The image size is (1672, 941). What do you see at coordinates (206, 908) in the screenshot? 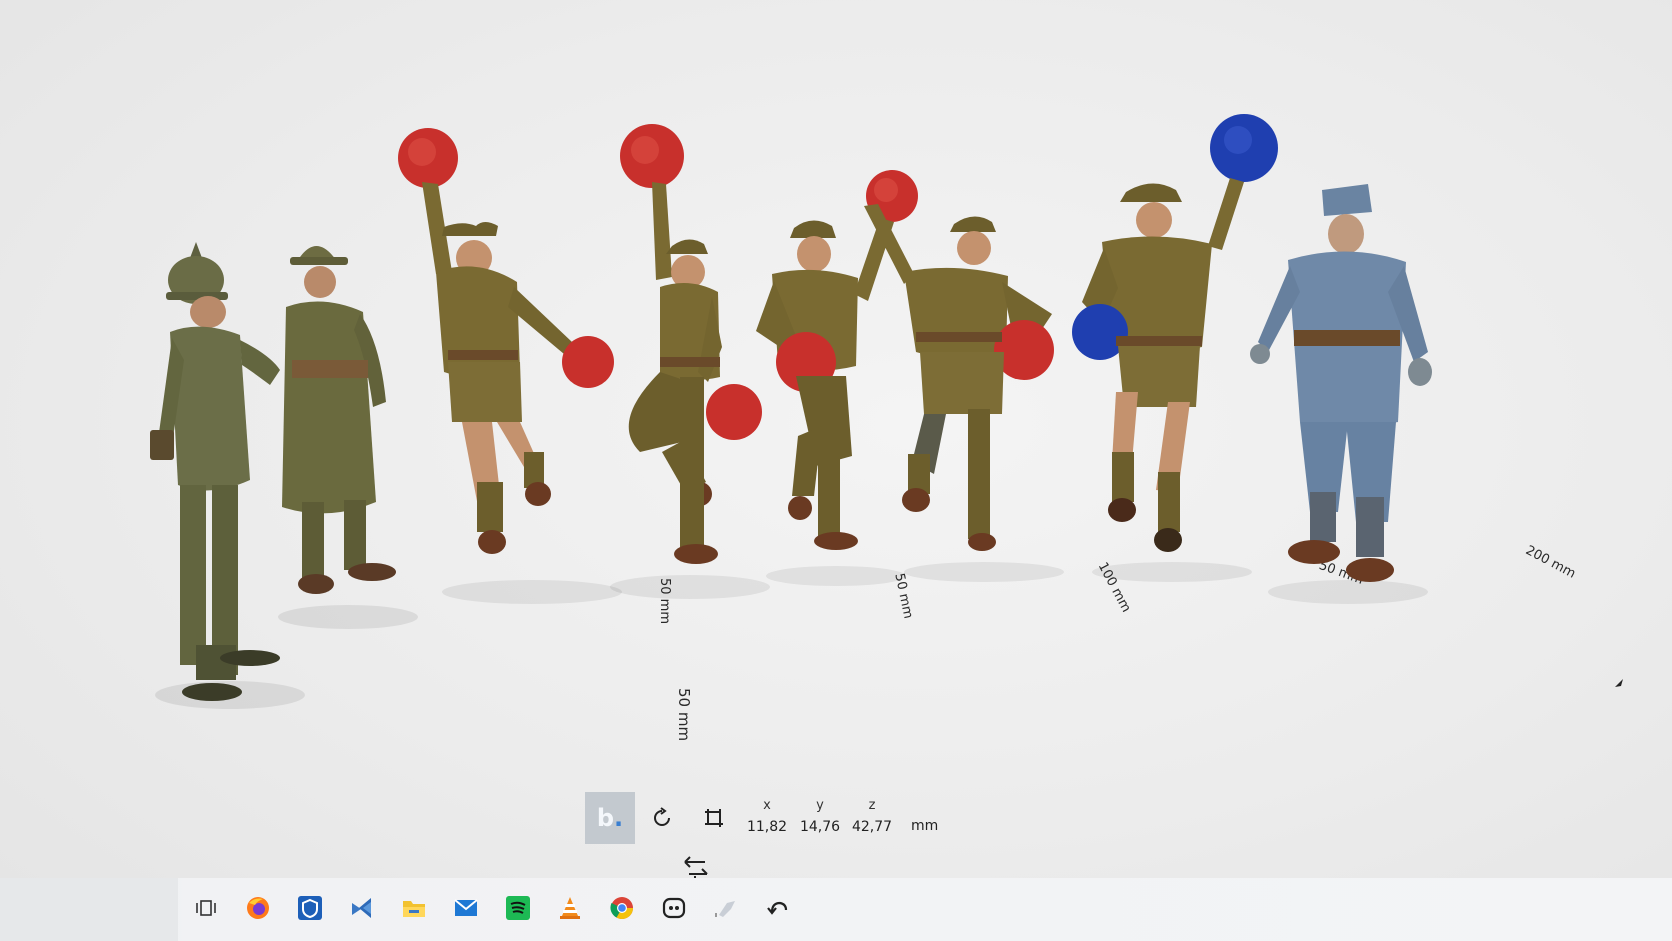
I see `task-view-icon` at bounding box center [206, 908].